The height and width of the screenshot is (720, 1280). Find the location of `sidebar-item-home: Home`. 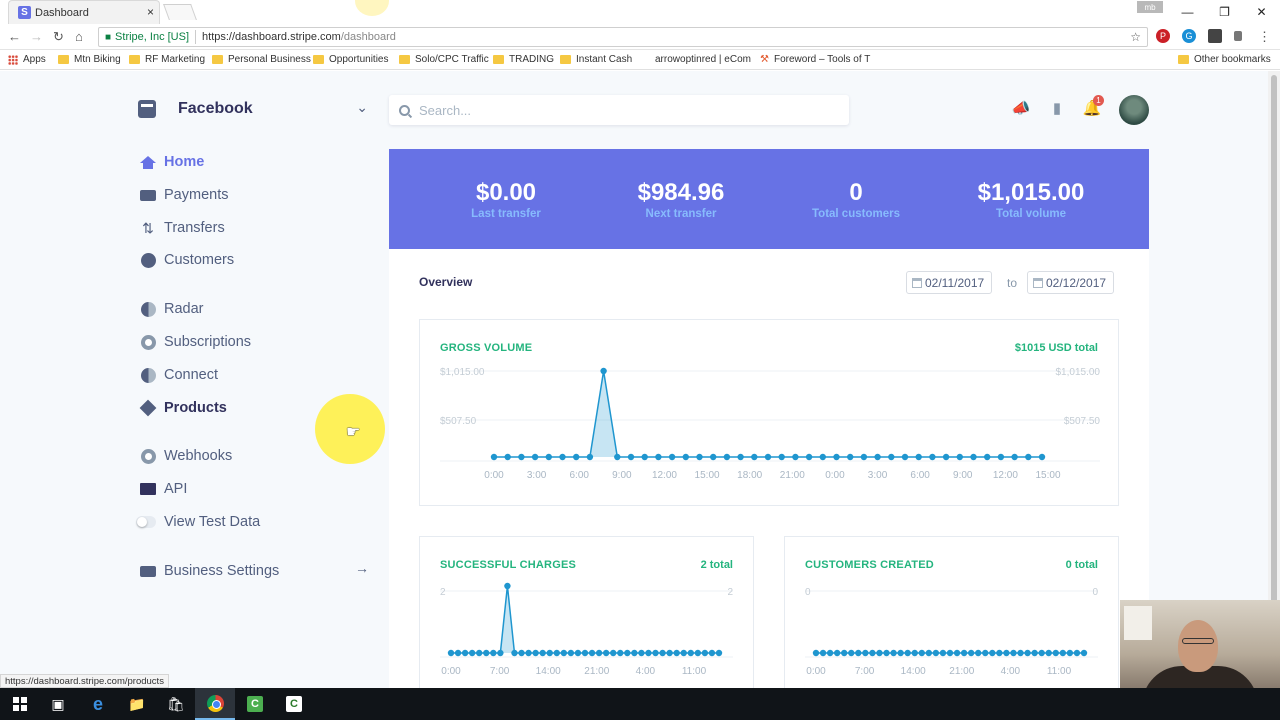

sidebar-item-home: Home is located at coordinates (172, 162).